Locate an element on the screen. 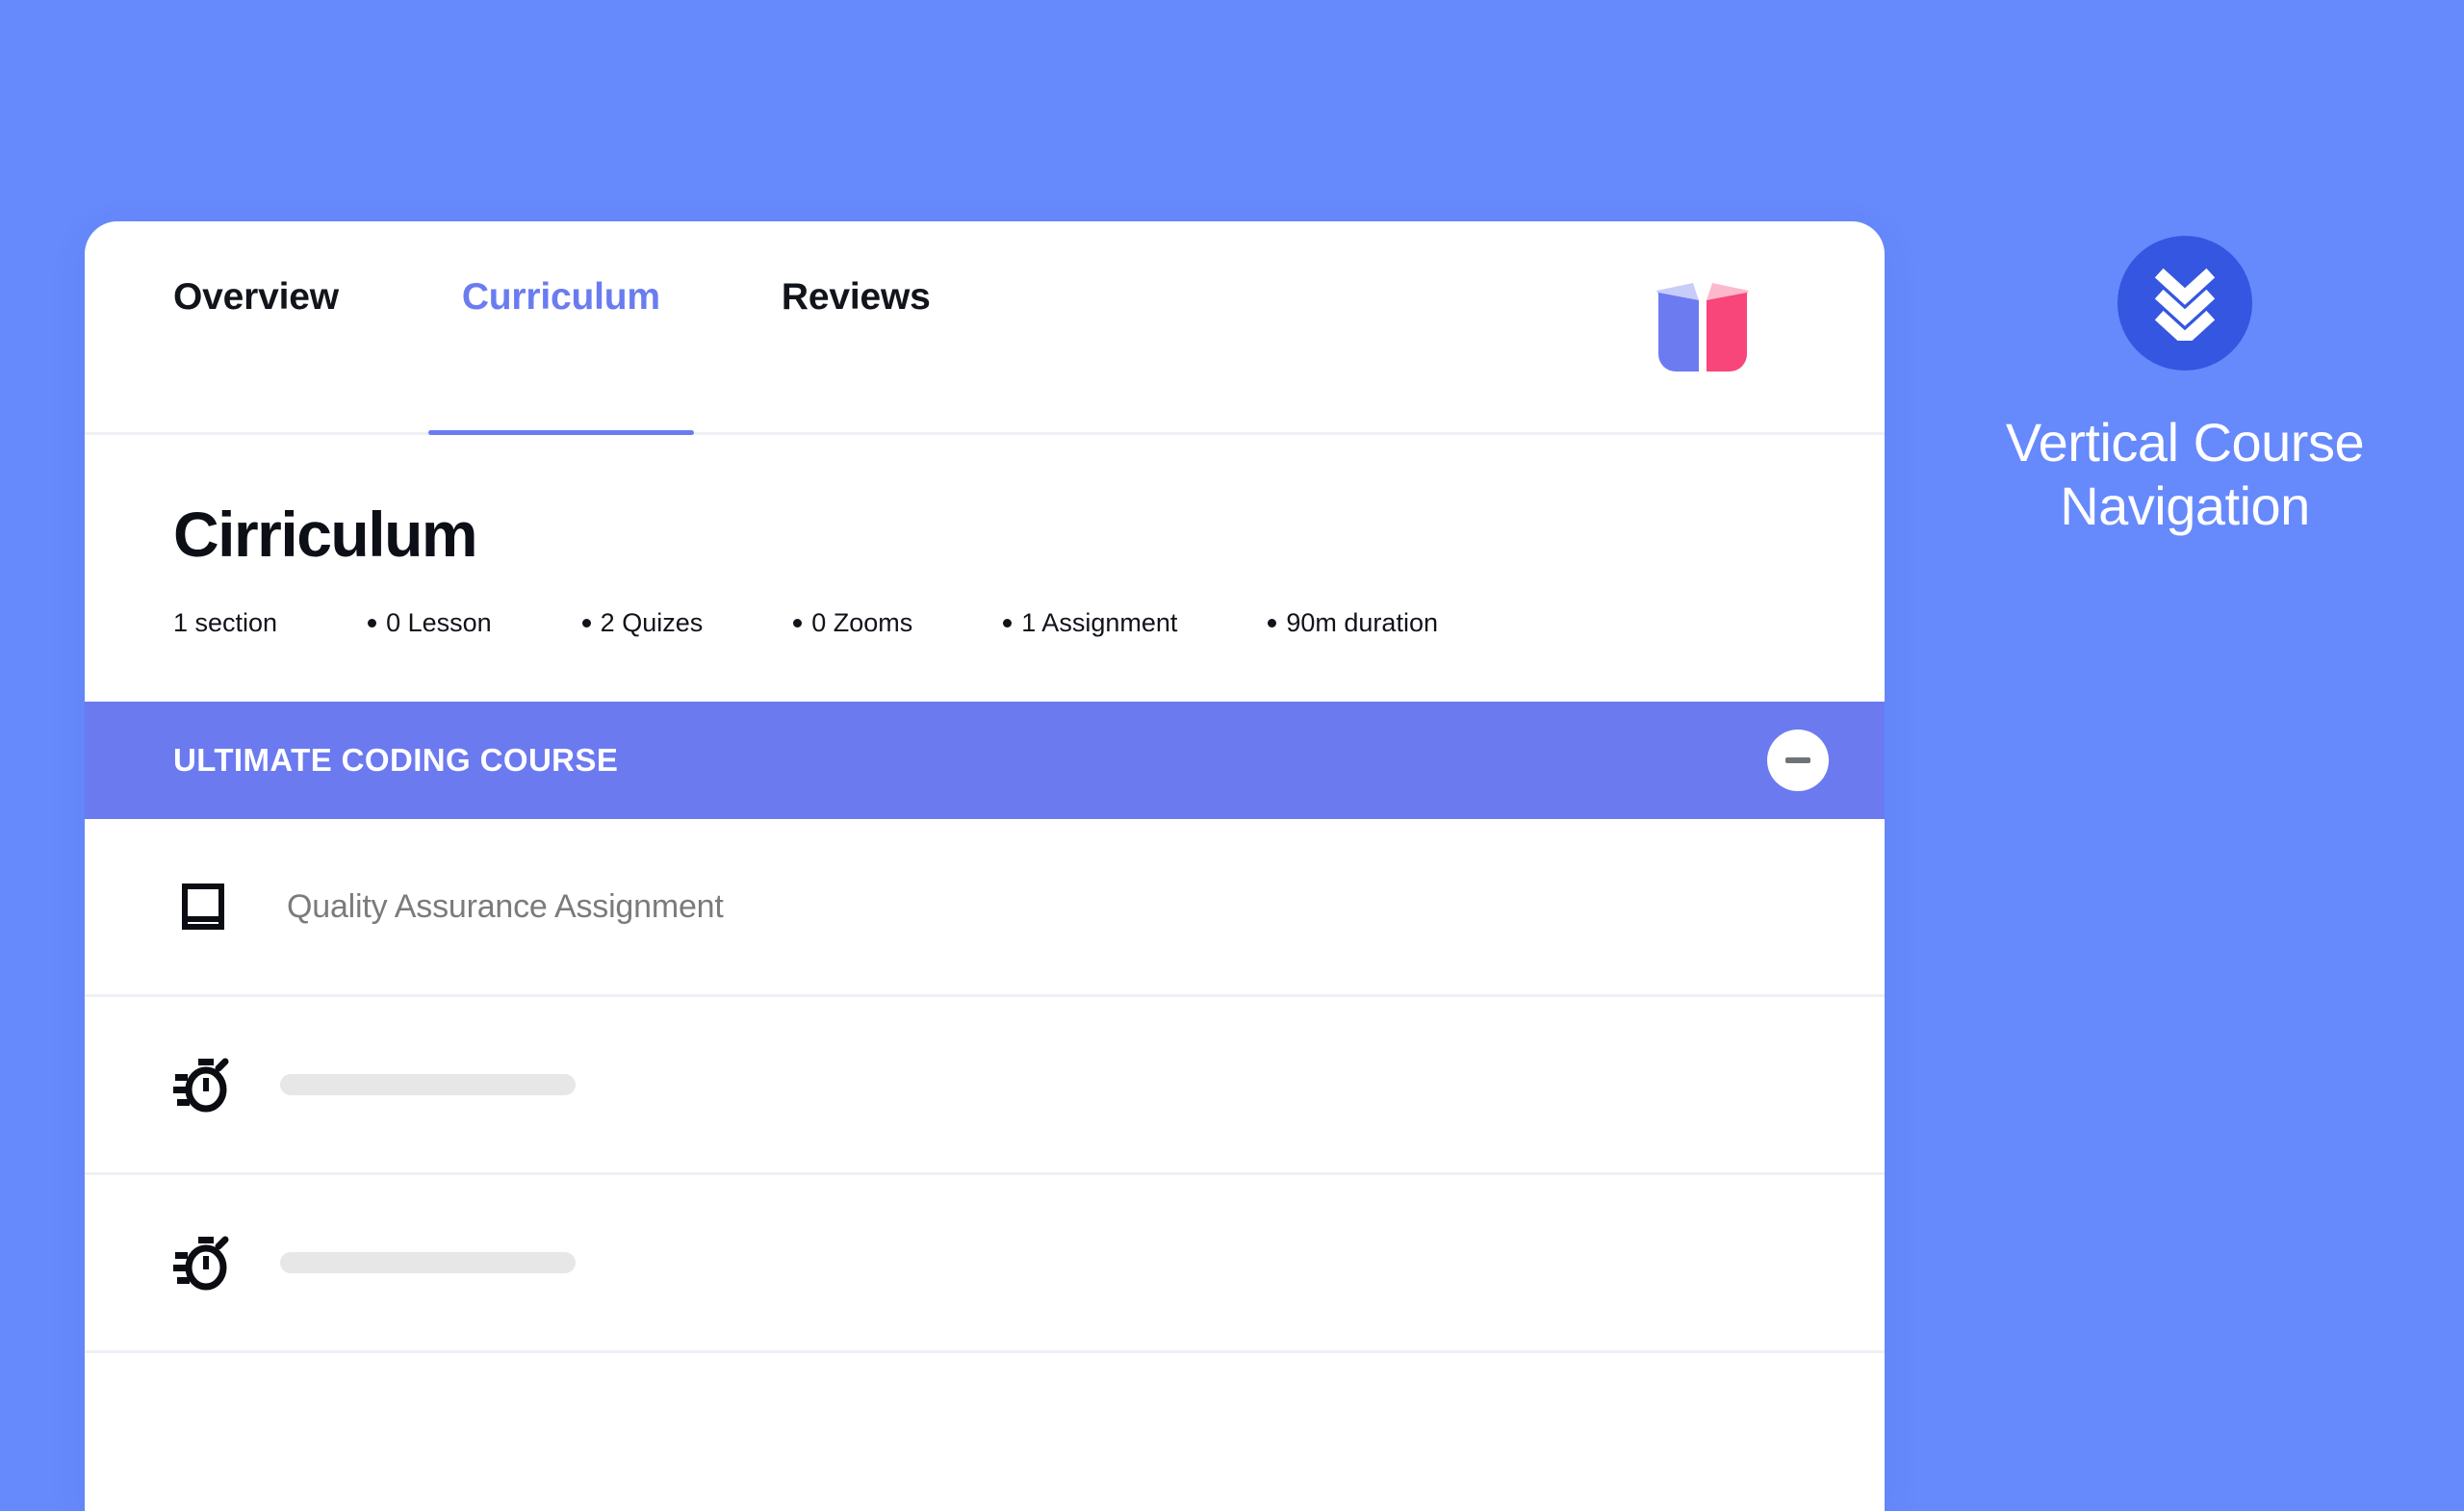  tab-list: Overview Curriculum Reviews is located at coordinates (508, 328).